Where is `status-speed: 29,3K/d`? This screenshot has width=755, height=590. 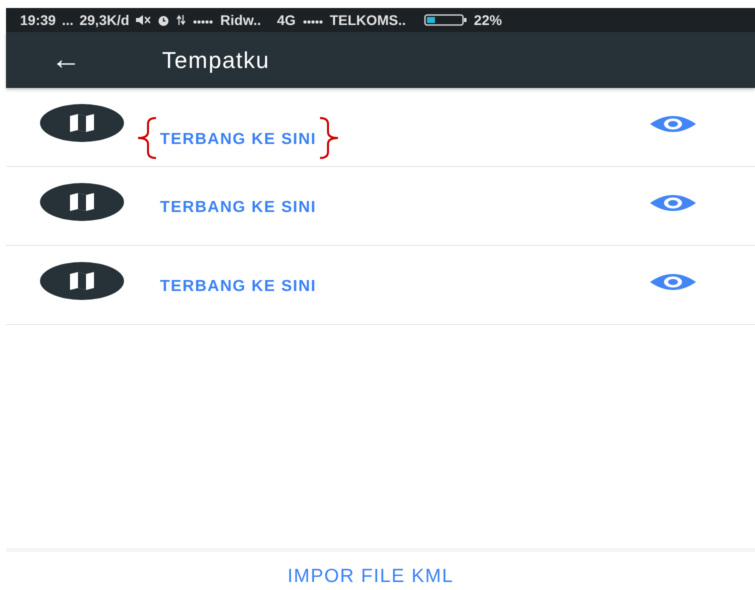
status-speed: 29,3K/d is located at coordinates (104, 20).